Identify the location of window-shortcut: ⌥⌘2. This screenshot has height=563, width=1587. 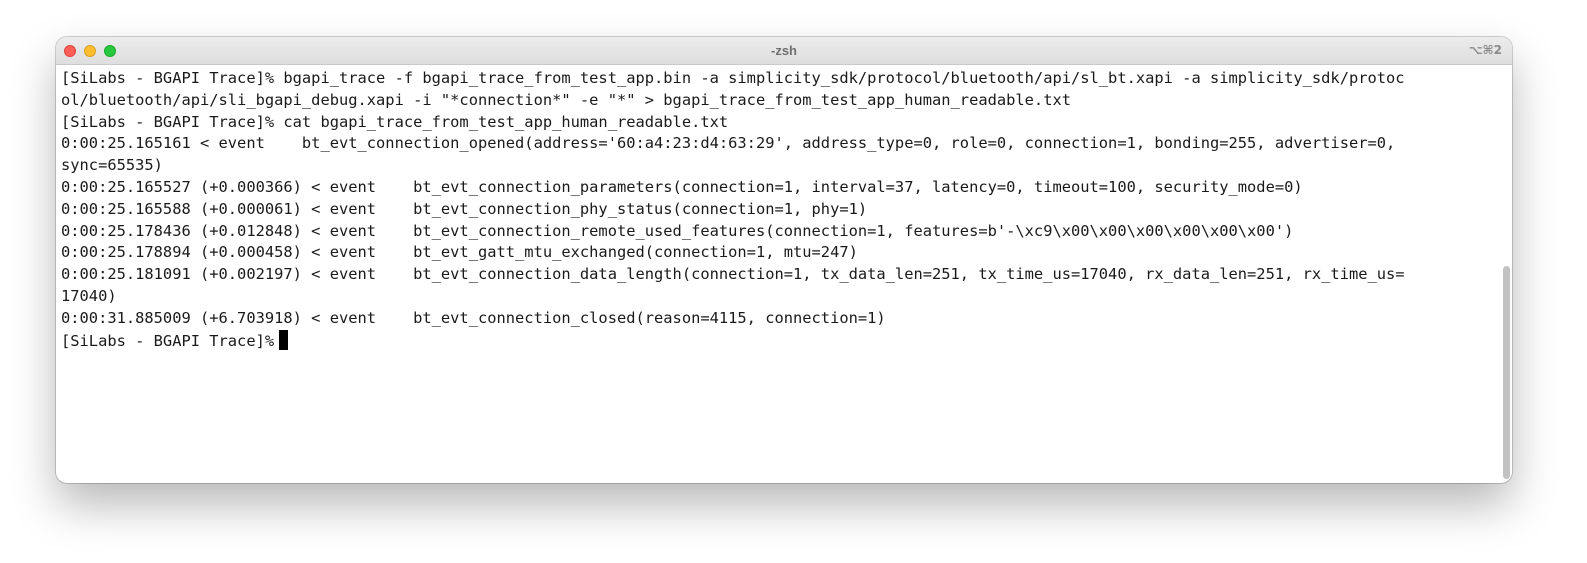
(1485, 50).